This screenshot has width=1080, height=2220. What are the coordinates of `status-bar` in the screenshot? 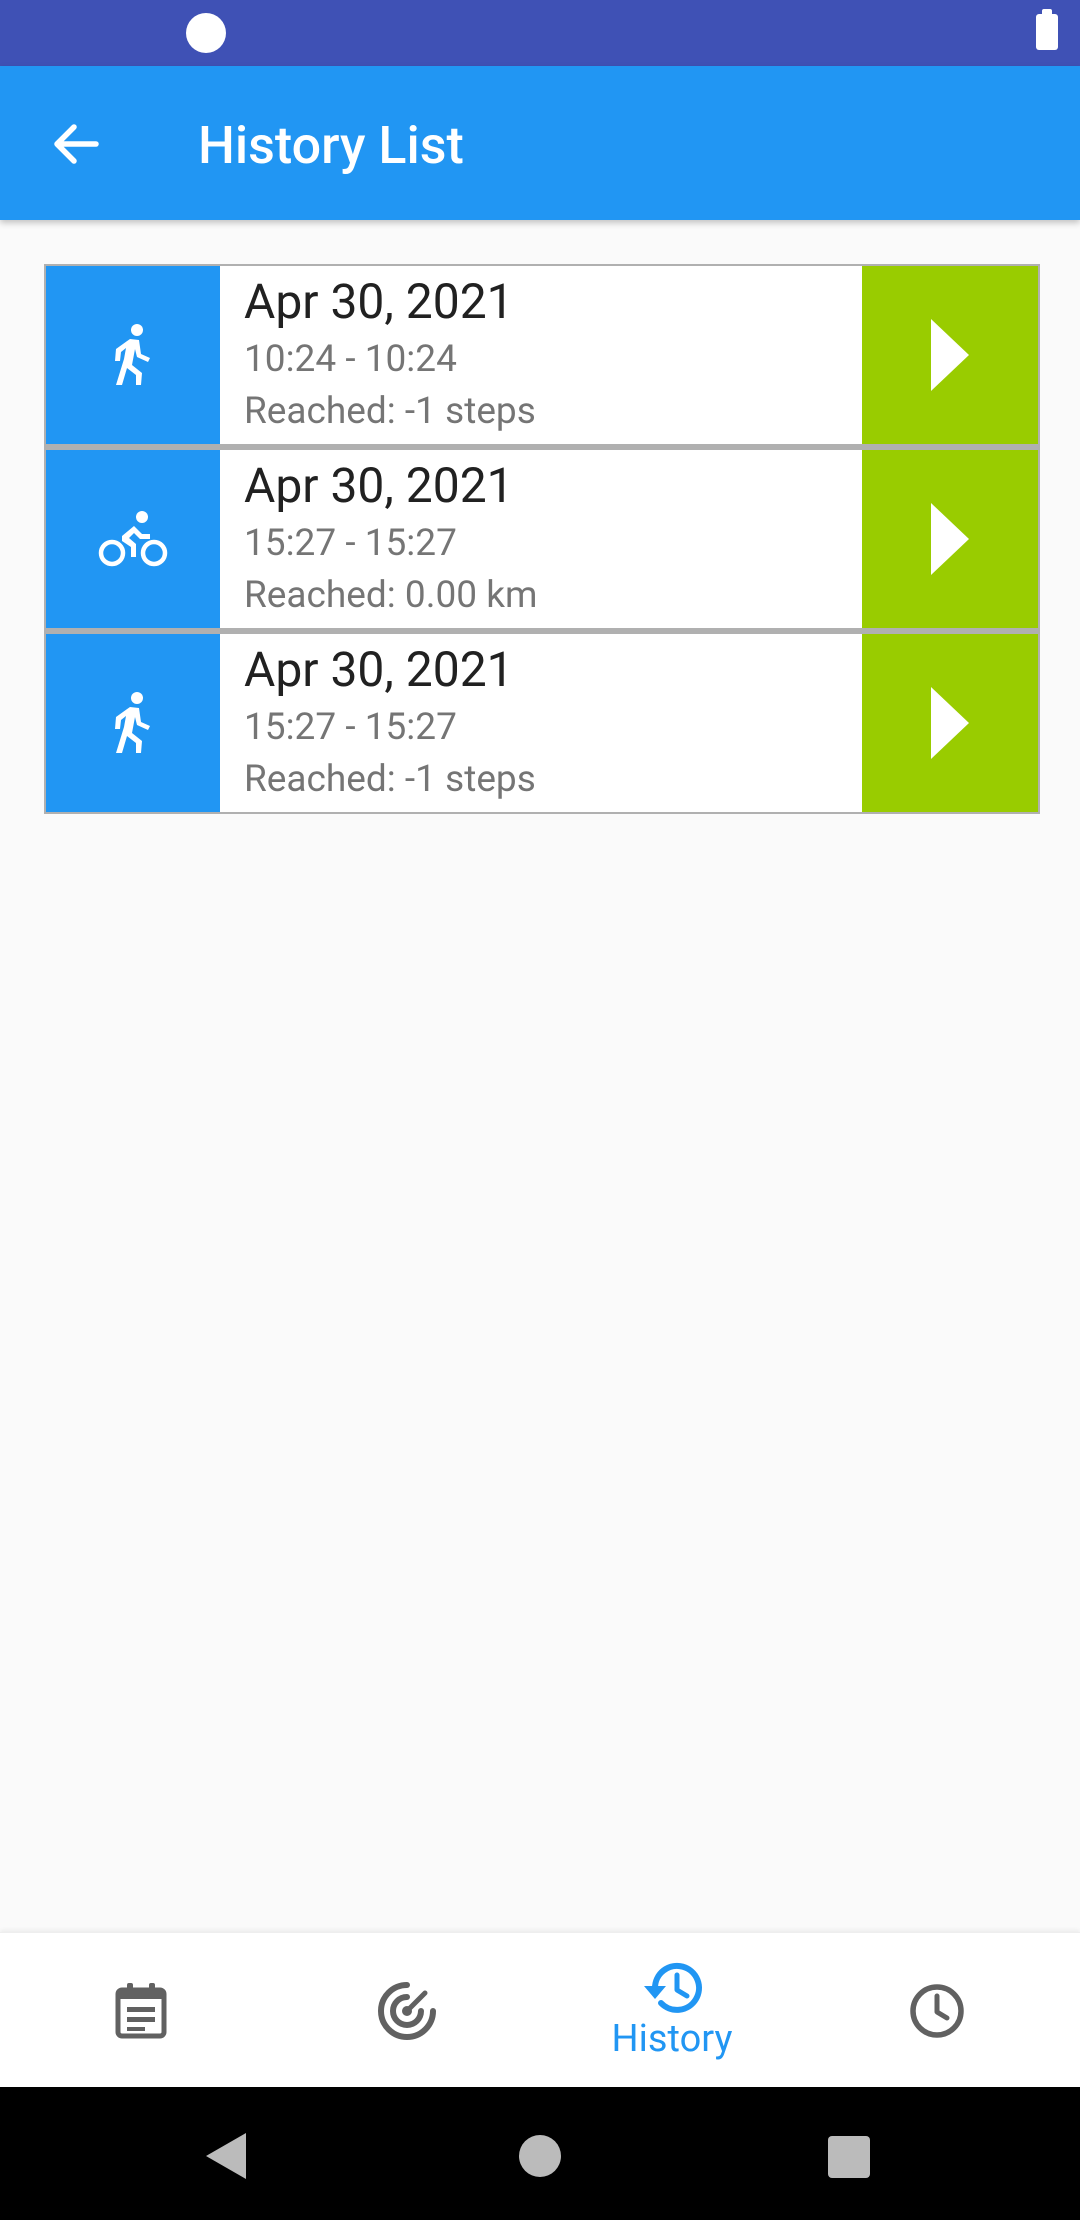 It's located at (540, 33).